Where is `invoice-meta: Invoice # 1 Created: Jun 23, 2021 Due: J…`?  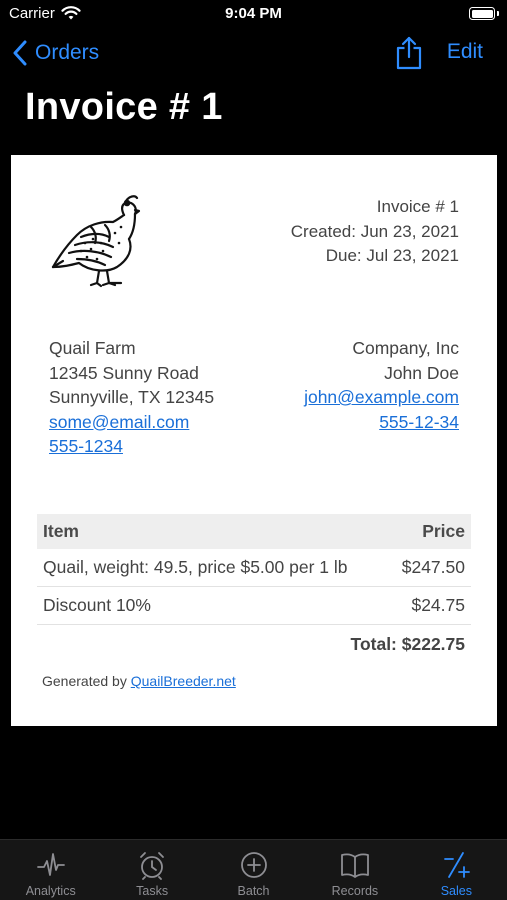
invoice-meta: Invoice # 1 Created: Jun 23, 2021 Due: J… is located at coordinates (375, 232).